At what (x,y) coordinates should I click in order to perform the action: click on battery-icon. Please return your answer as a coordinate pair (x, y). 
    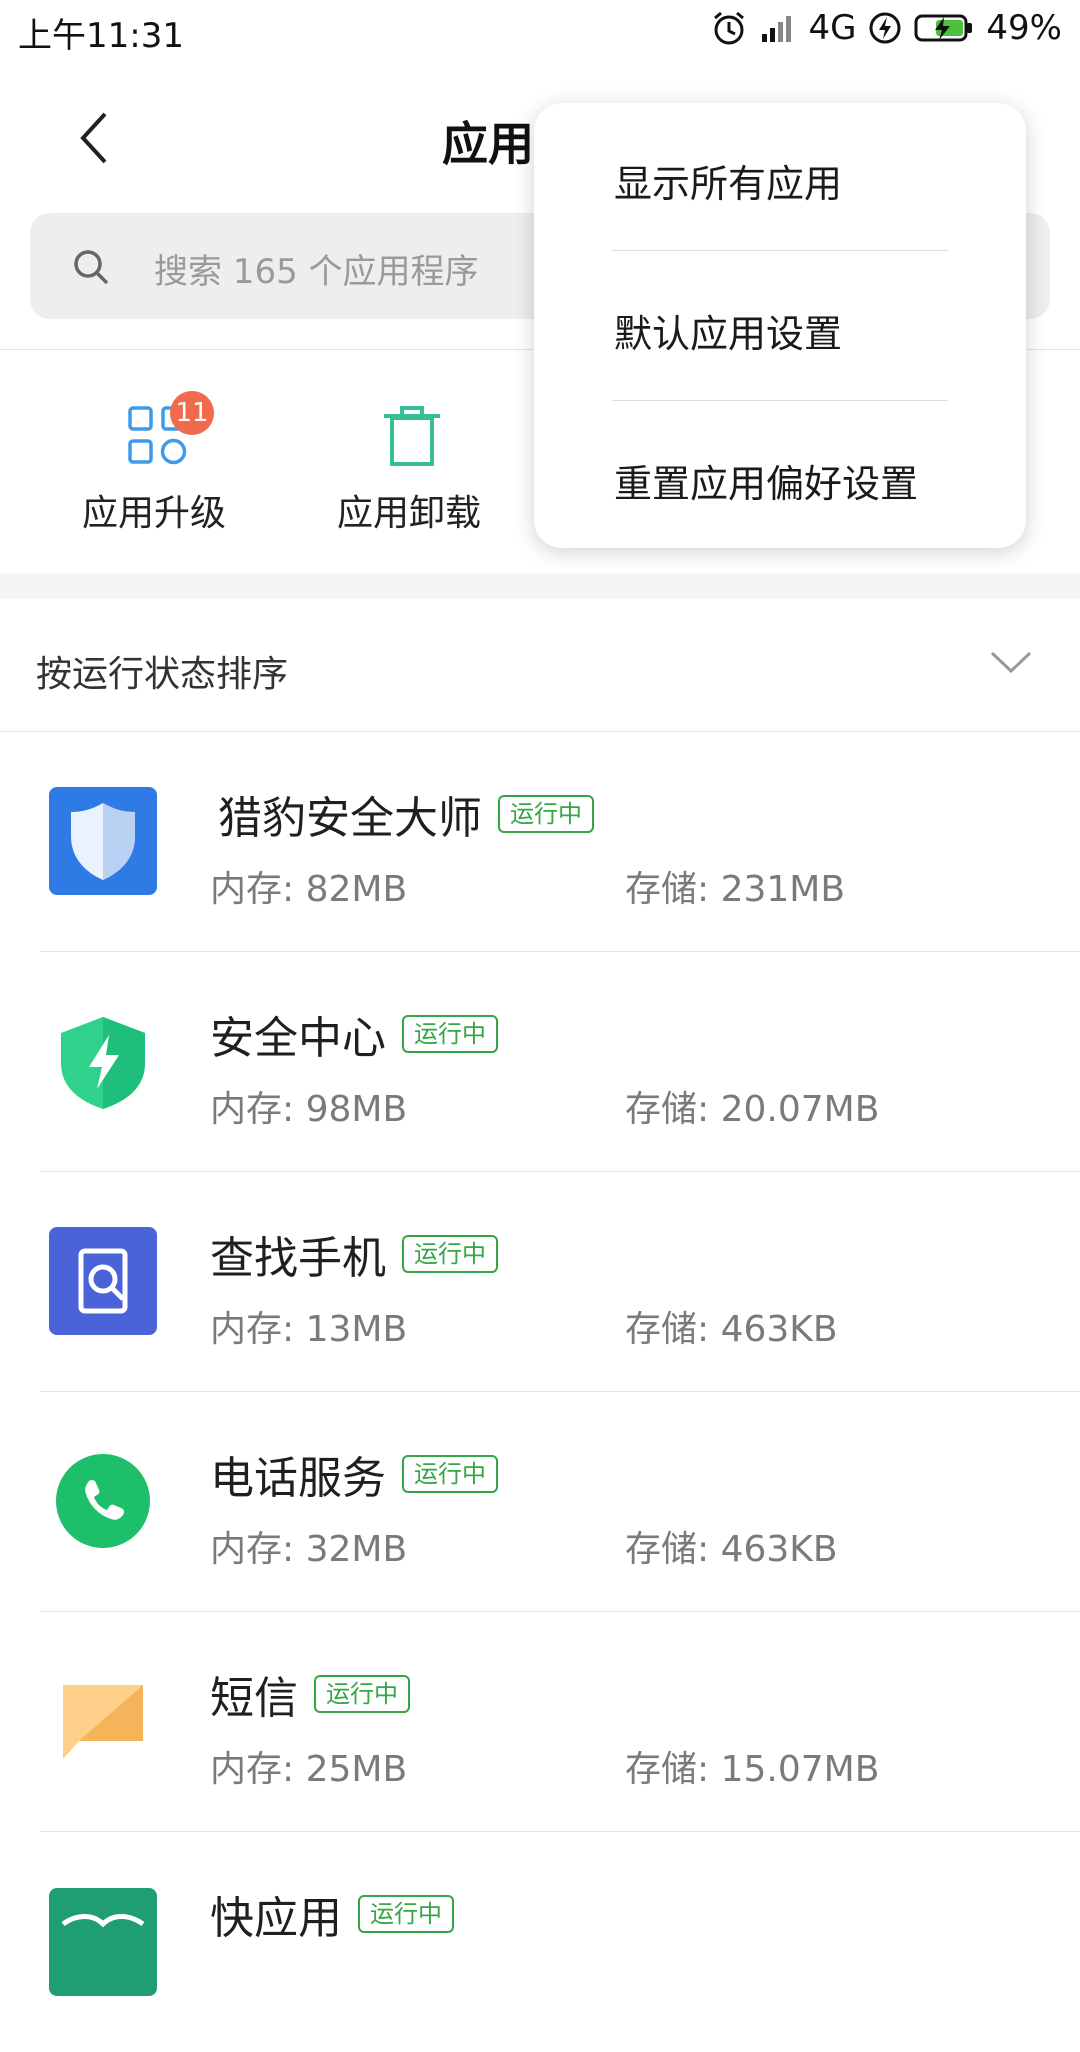
    Looking at the image, I should click on (944, 28).